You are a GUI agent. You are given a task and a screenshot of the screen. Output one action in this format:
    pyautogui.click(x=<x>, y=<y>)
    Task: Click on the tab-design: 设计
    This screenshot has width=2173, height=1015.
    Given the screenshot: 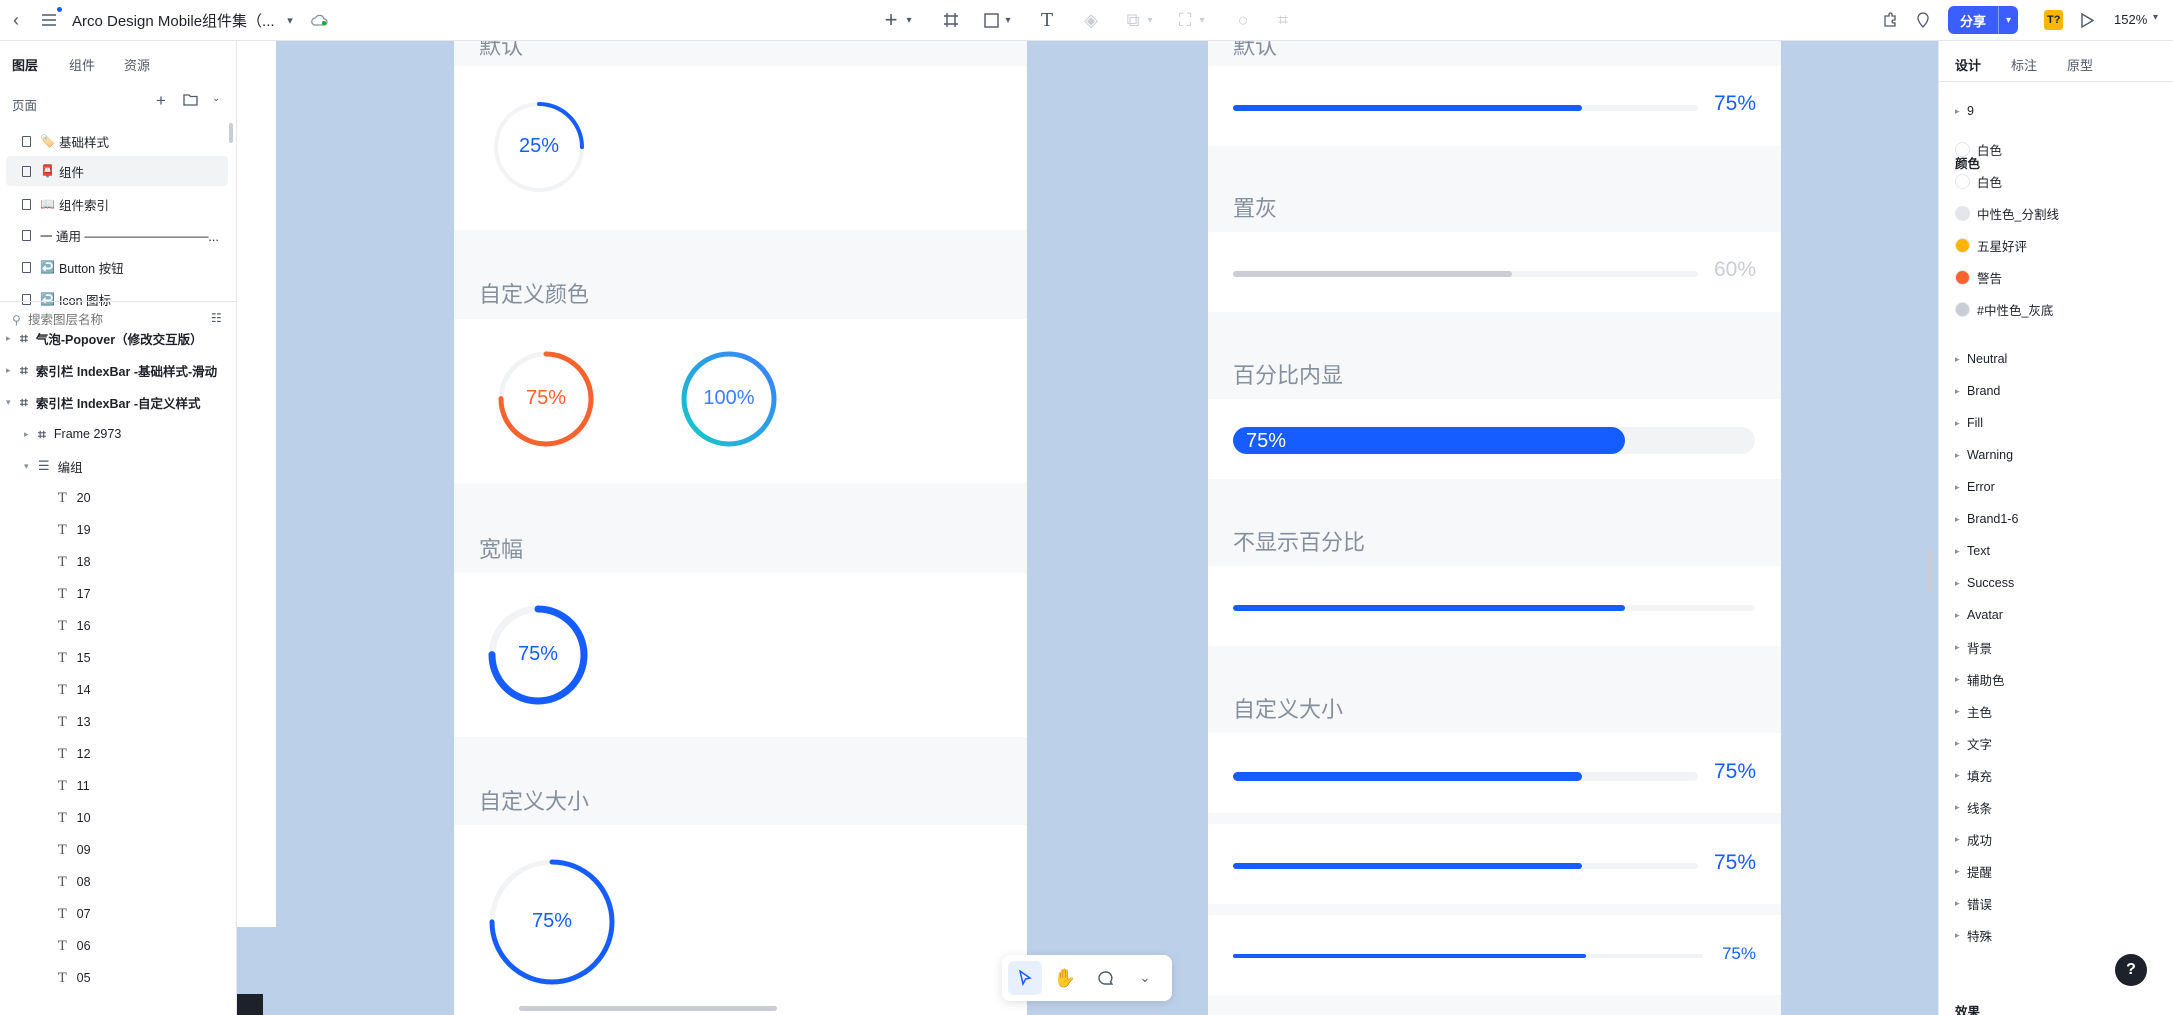 What is the action you would take?
    pyautogui.click(x=1968, y=64)
    